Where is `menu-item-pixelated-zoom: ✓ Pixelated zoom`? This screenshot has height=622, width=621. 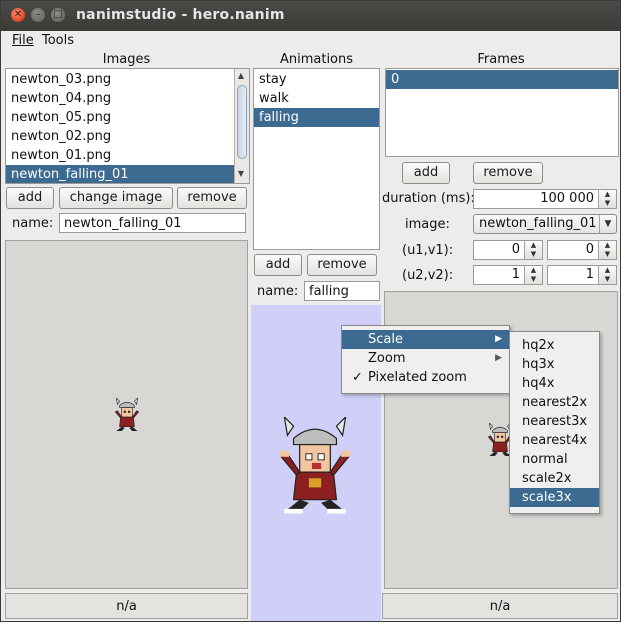
menu-item-pixelated-zoom: ✓ Pixelated zoom is located at coordinates (425, 377).